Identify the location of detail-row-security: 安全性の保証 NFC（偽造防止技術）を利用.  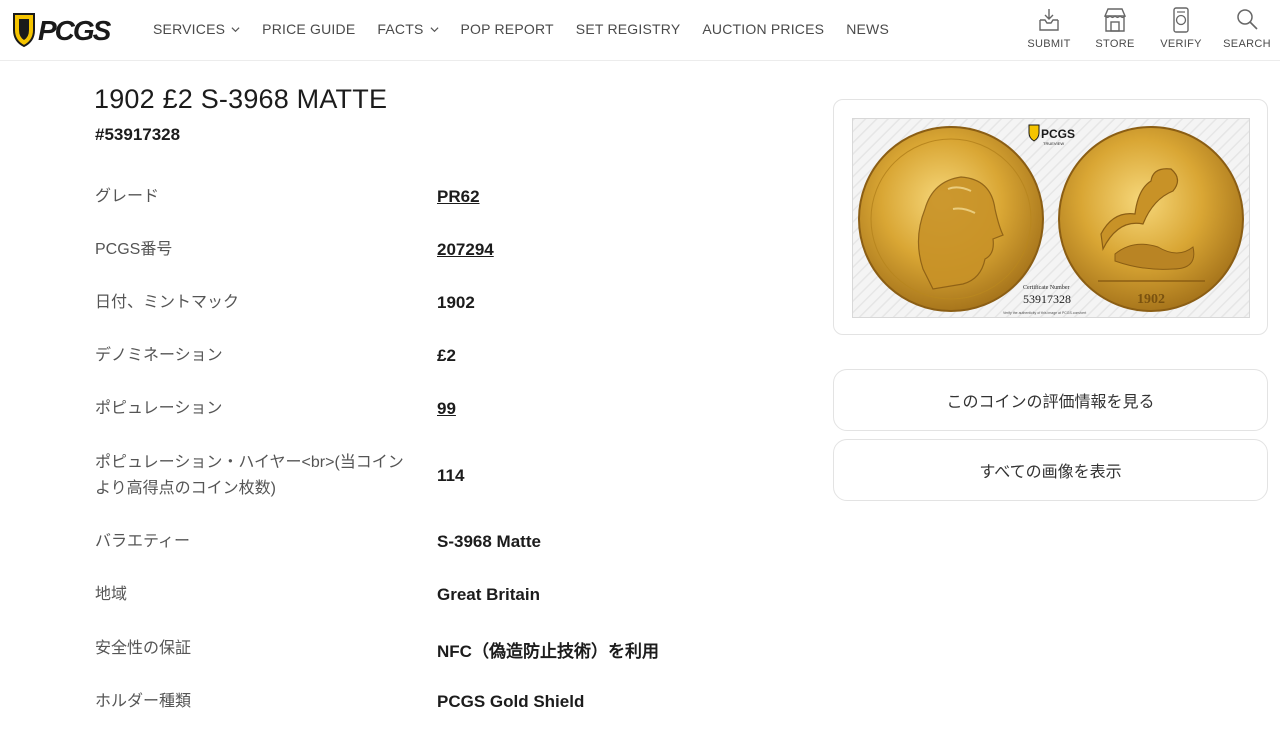
(420, 649).